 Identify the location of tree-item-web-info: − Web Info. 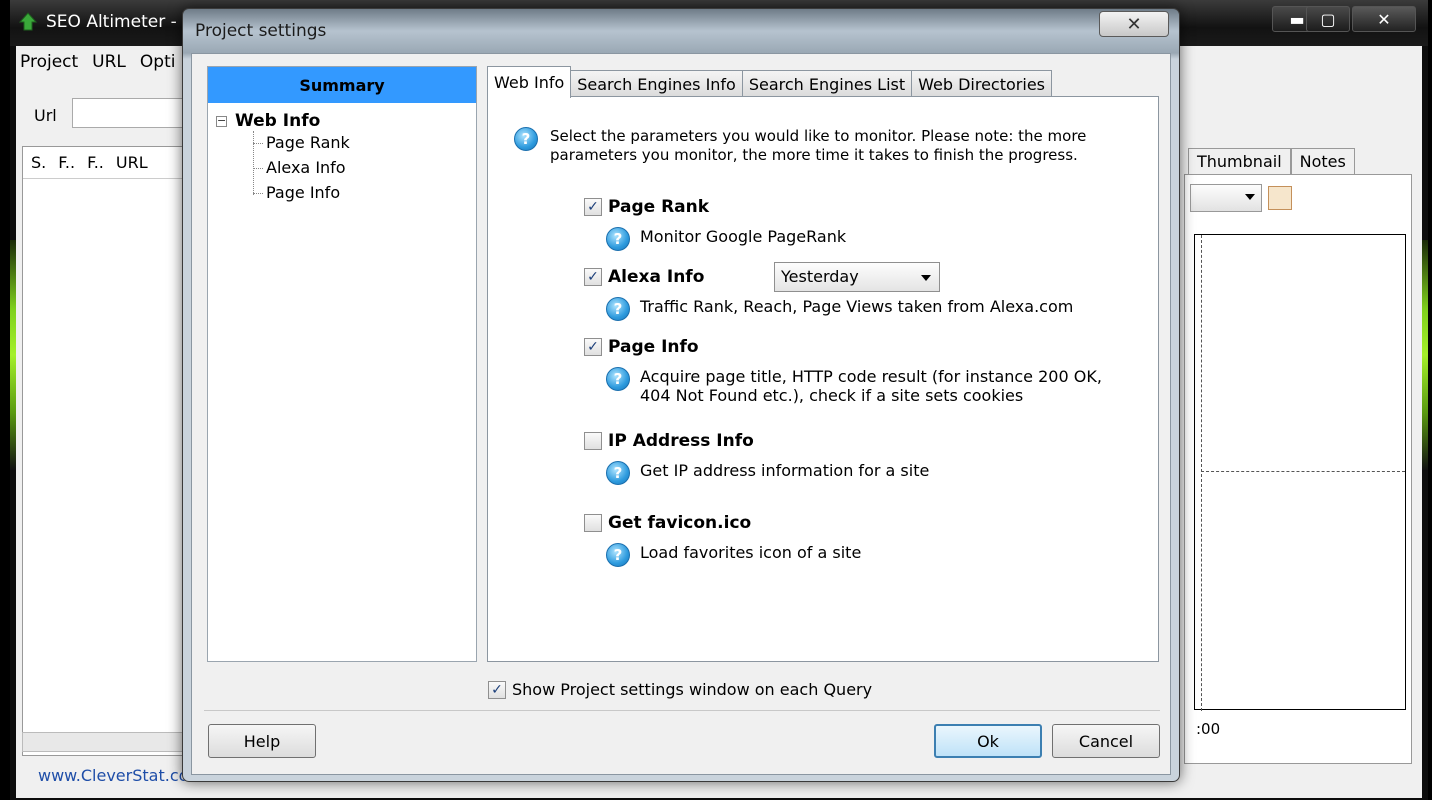
(268, 121).